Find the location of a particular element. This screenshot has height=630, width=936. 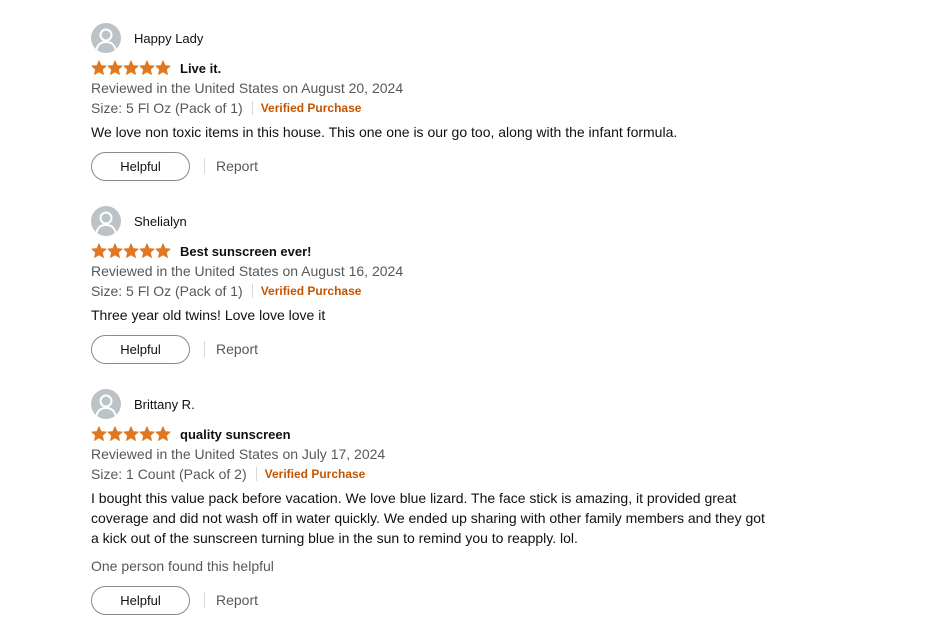

review-title: Live it. is located at coordinates (200, 68).